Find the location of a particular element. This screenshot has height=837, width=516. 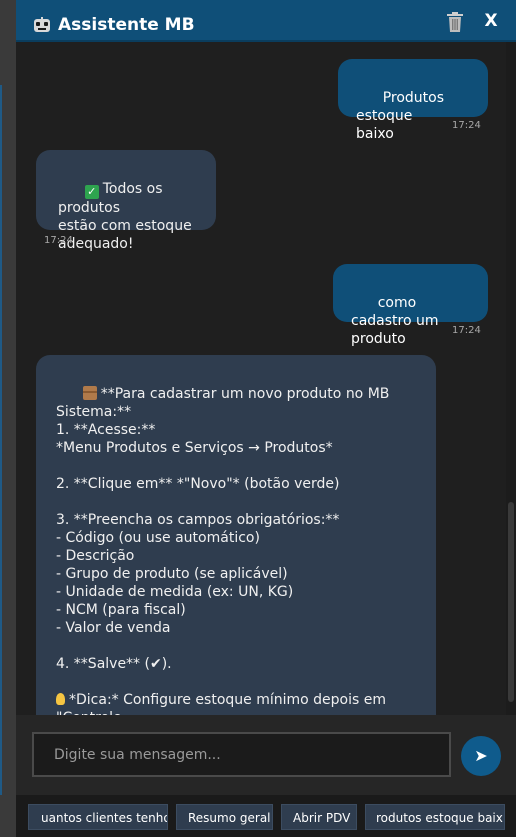

background-window-accent is located at coordinates (1, 440).